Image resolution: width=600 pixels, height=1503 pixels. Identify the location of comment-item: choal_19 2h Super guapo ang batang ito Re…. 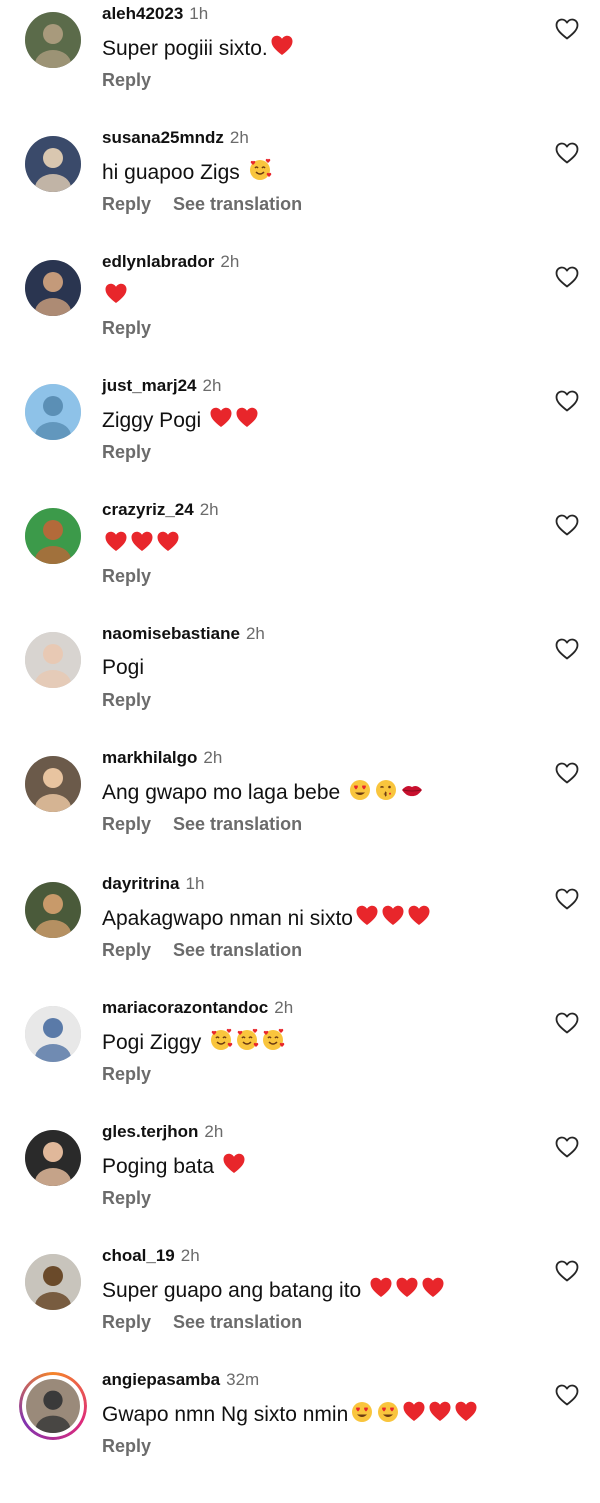
(300, 1304).